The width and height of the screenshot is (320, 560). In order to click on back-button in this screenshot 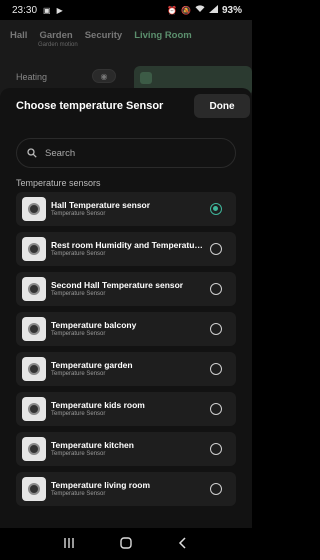, I will do `click(183, 544)`.